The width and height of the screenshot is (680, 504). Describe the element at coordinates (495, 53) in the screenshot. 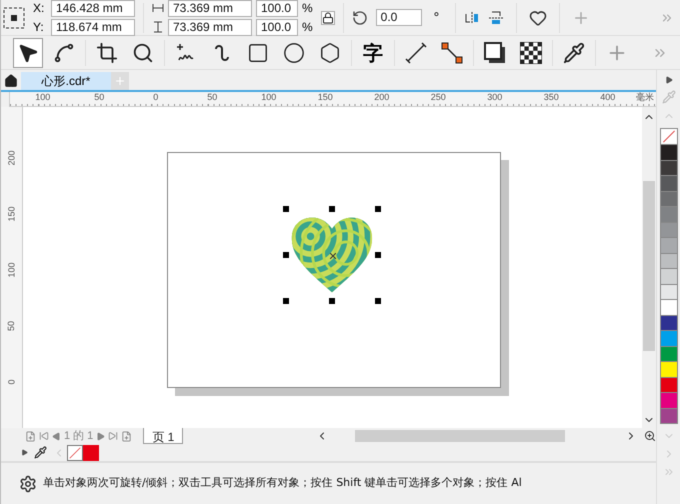

I see `drop-shadow-icon` at that location.